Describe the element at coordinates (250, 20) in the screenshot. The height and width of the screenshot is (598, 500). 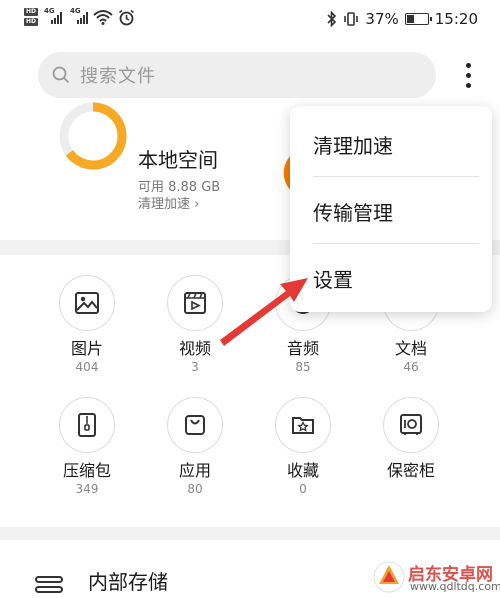
I see `status-bar: HD HD 4G 4G 37% 15:20` at that location.